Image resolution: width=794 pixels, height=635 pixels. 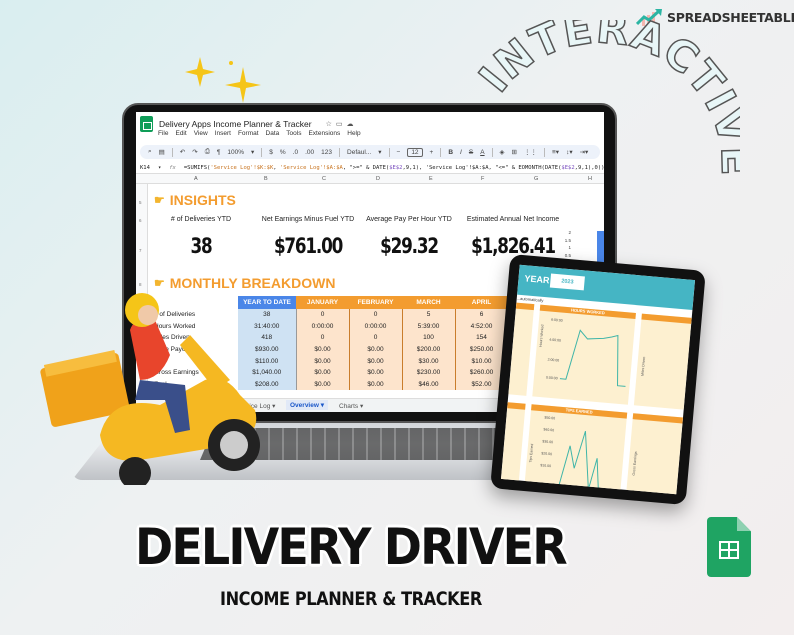 I want to click on column-header: A, so click(x=196, y=179).